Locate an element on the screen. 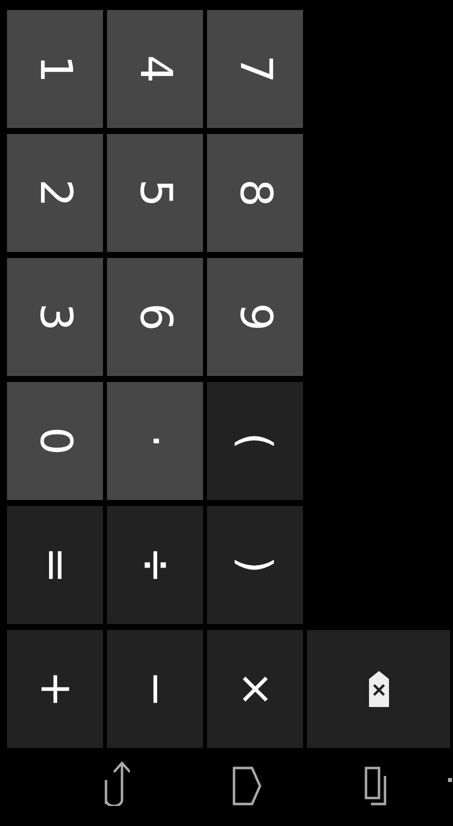  calculator-key: · is located at coordinates (155, 441).